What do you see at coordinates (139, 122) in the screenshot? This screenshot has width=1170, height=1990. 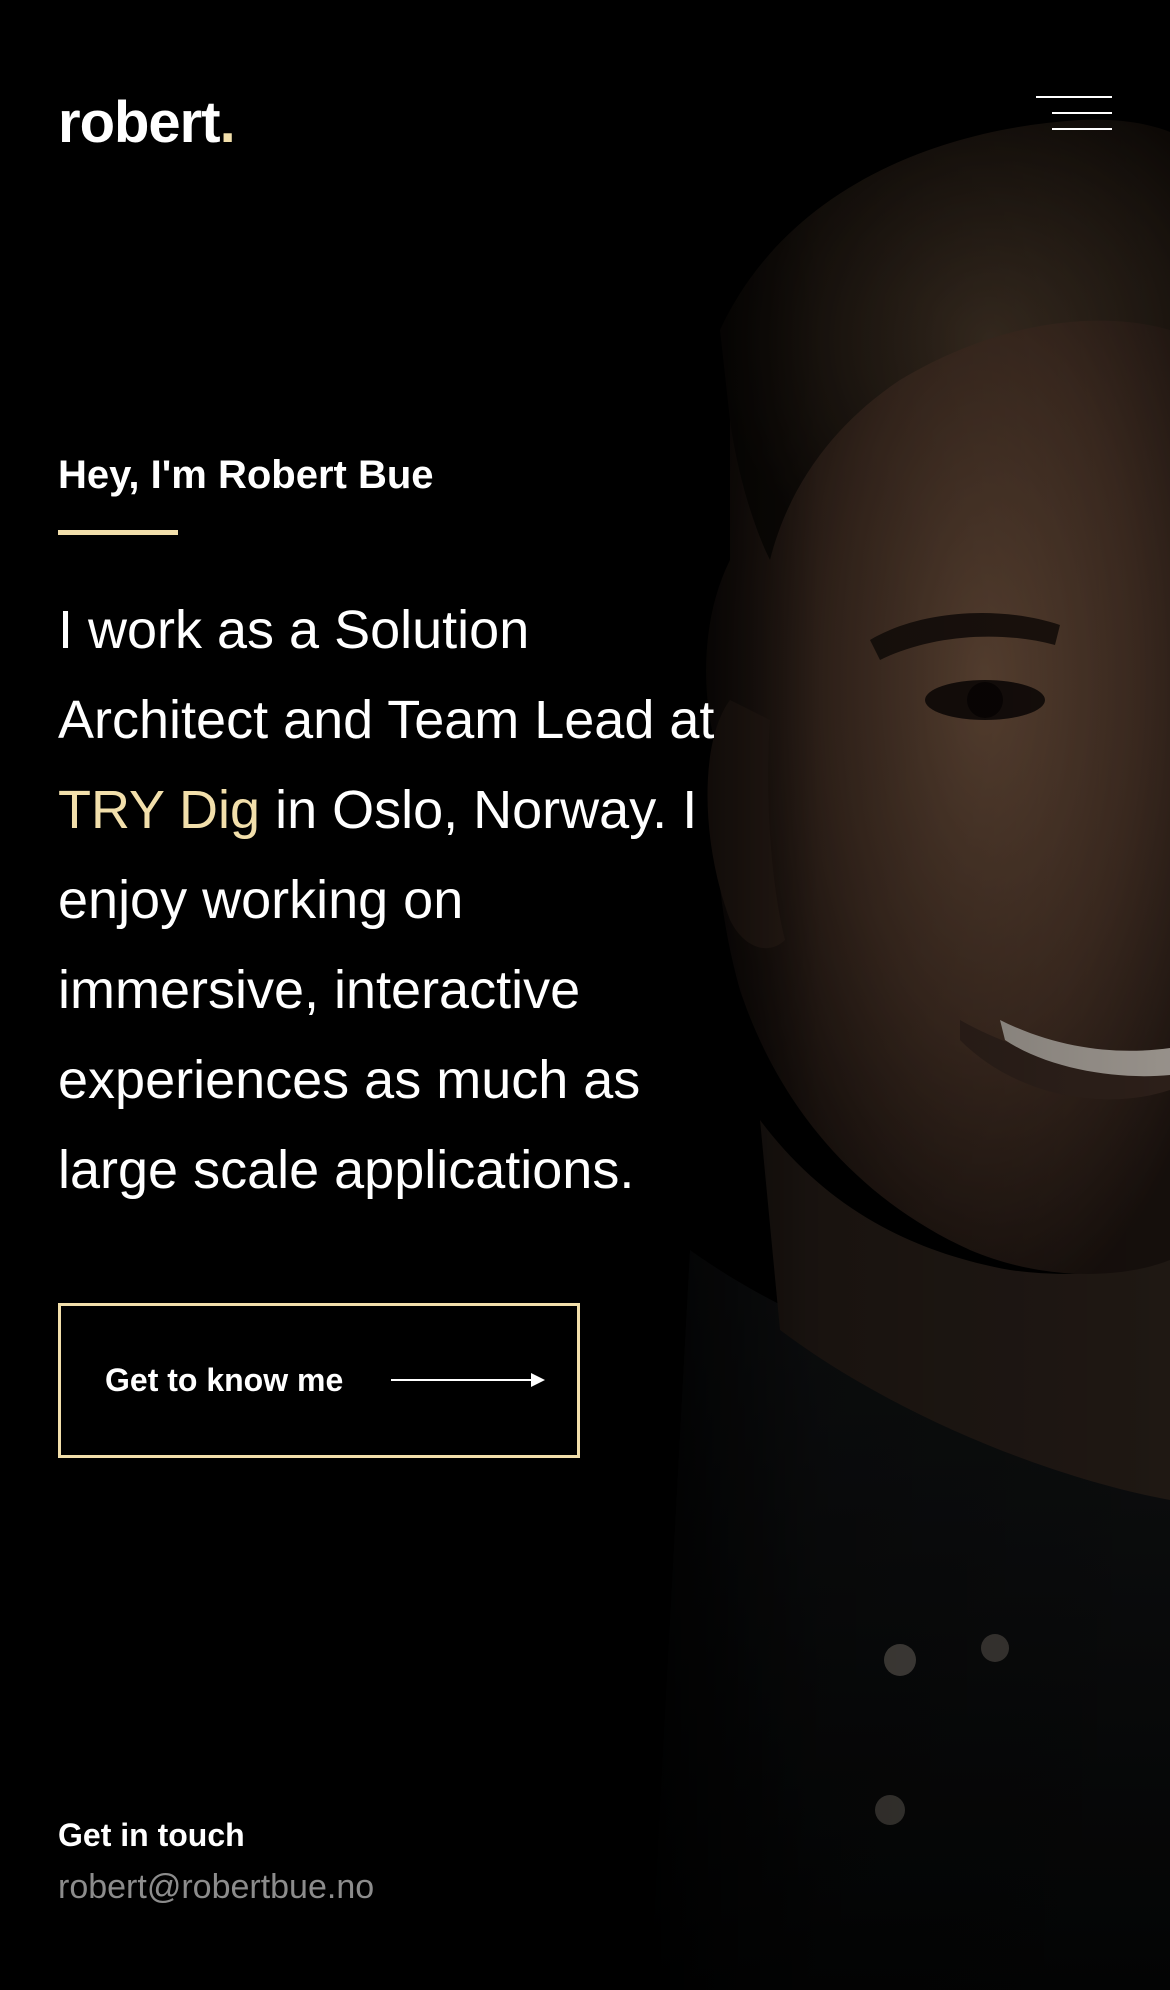 I see `logo-text: robert` at bounding box center [139, 122].